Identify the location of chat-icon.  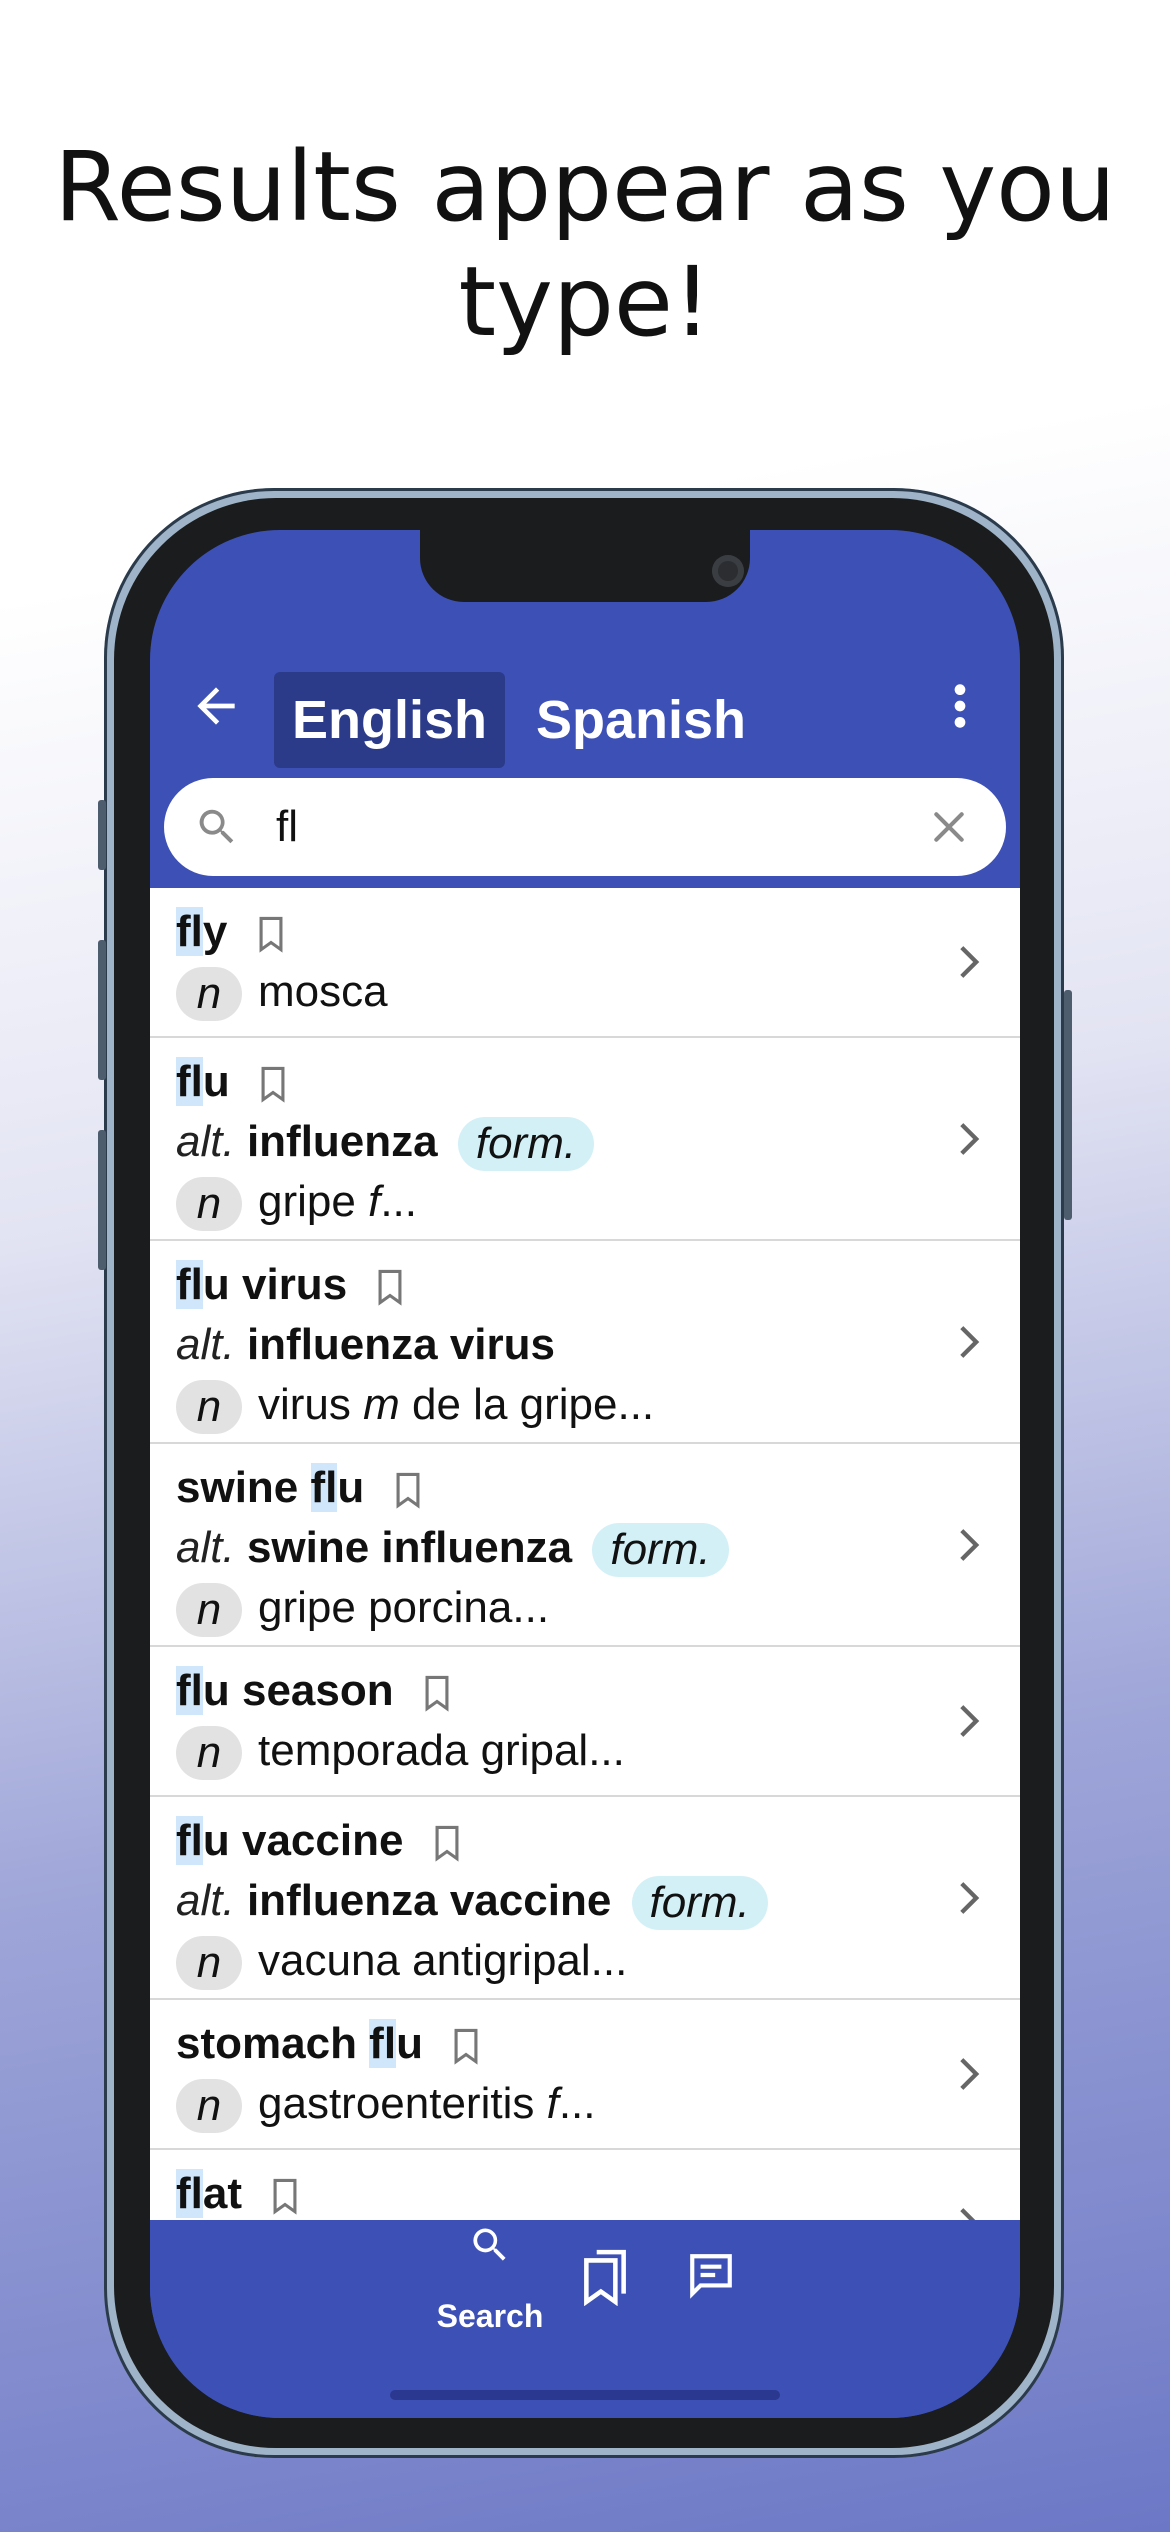
(711, 2275).